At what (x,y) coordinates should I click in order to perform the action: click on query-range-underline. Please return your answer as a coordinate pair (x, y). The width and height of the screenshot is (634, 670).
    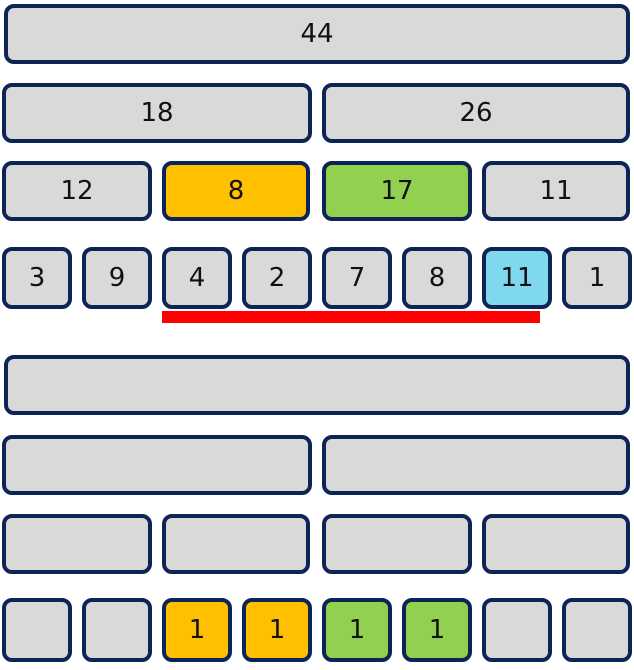
    Looking at the image, I should click on (351, 317).